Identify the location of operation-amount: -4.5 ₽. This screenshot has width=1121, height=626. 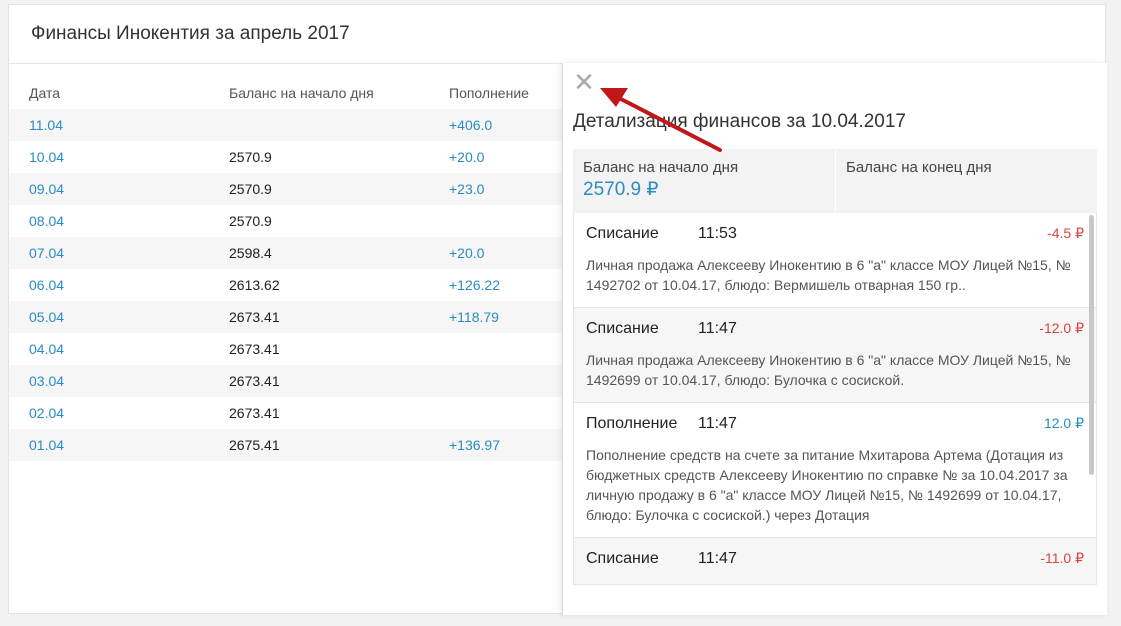
(1065, 233).